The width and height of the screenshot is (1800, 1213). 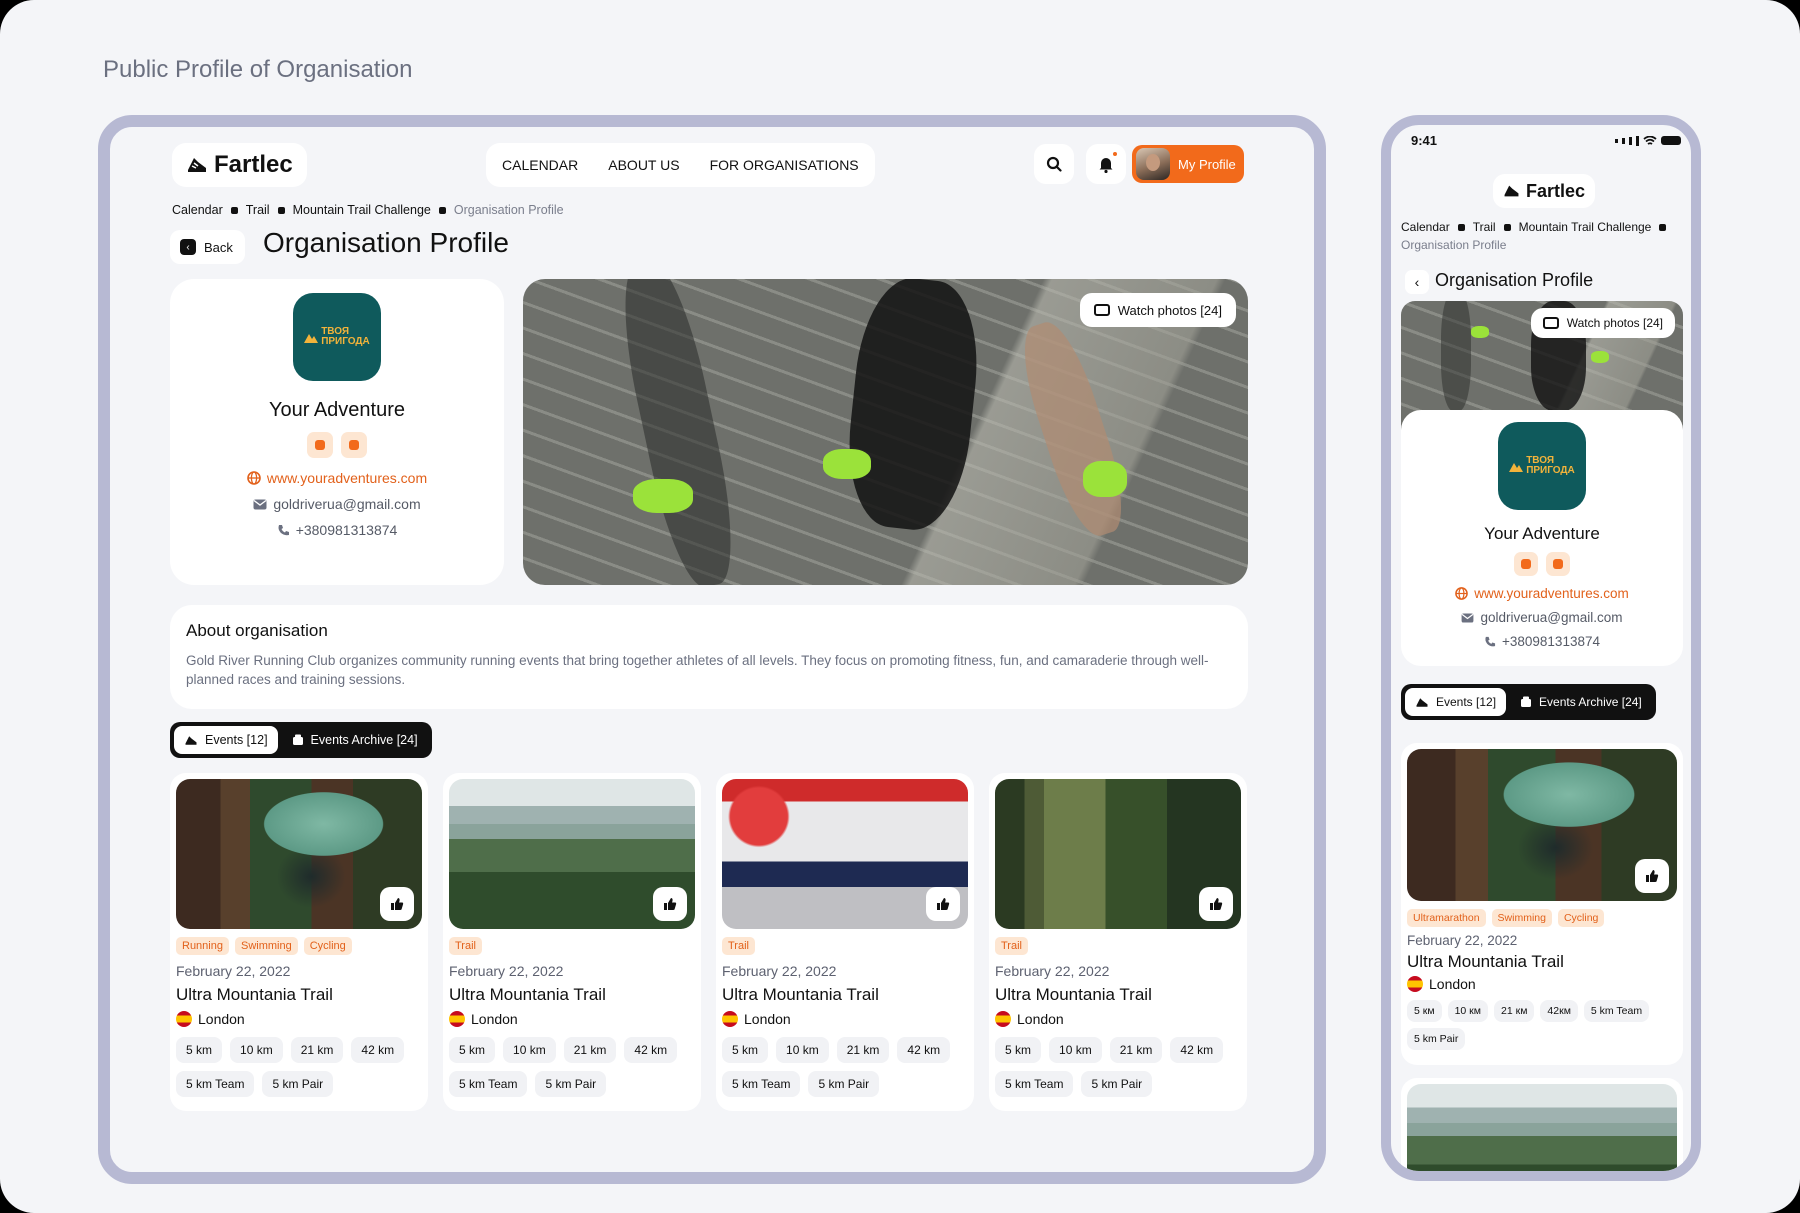 What do you see at coordinates (347, 504) in the screenshot?
I see `org-email-text: goldriverua@gmail.com` at bounding box center [347, 504].